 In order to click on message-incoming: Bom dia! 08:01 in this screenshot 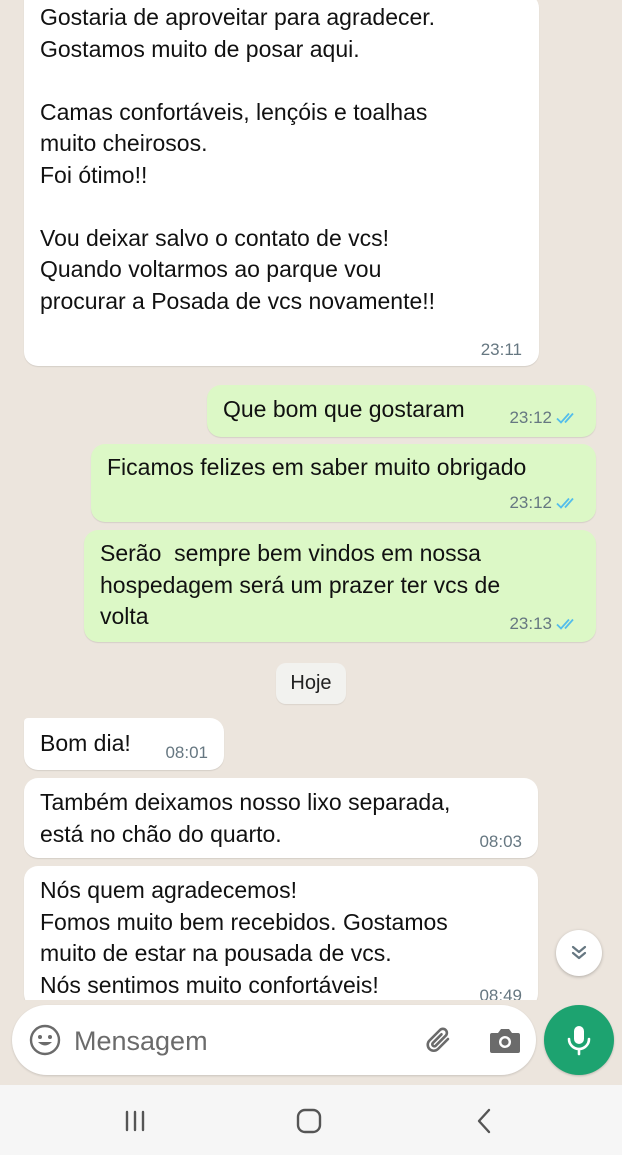, I will do `click(124, 744)`.